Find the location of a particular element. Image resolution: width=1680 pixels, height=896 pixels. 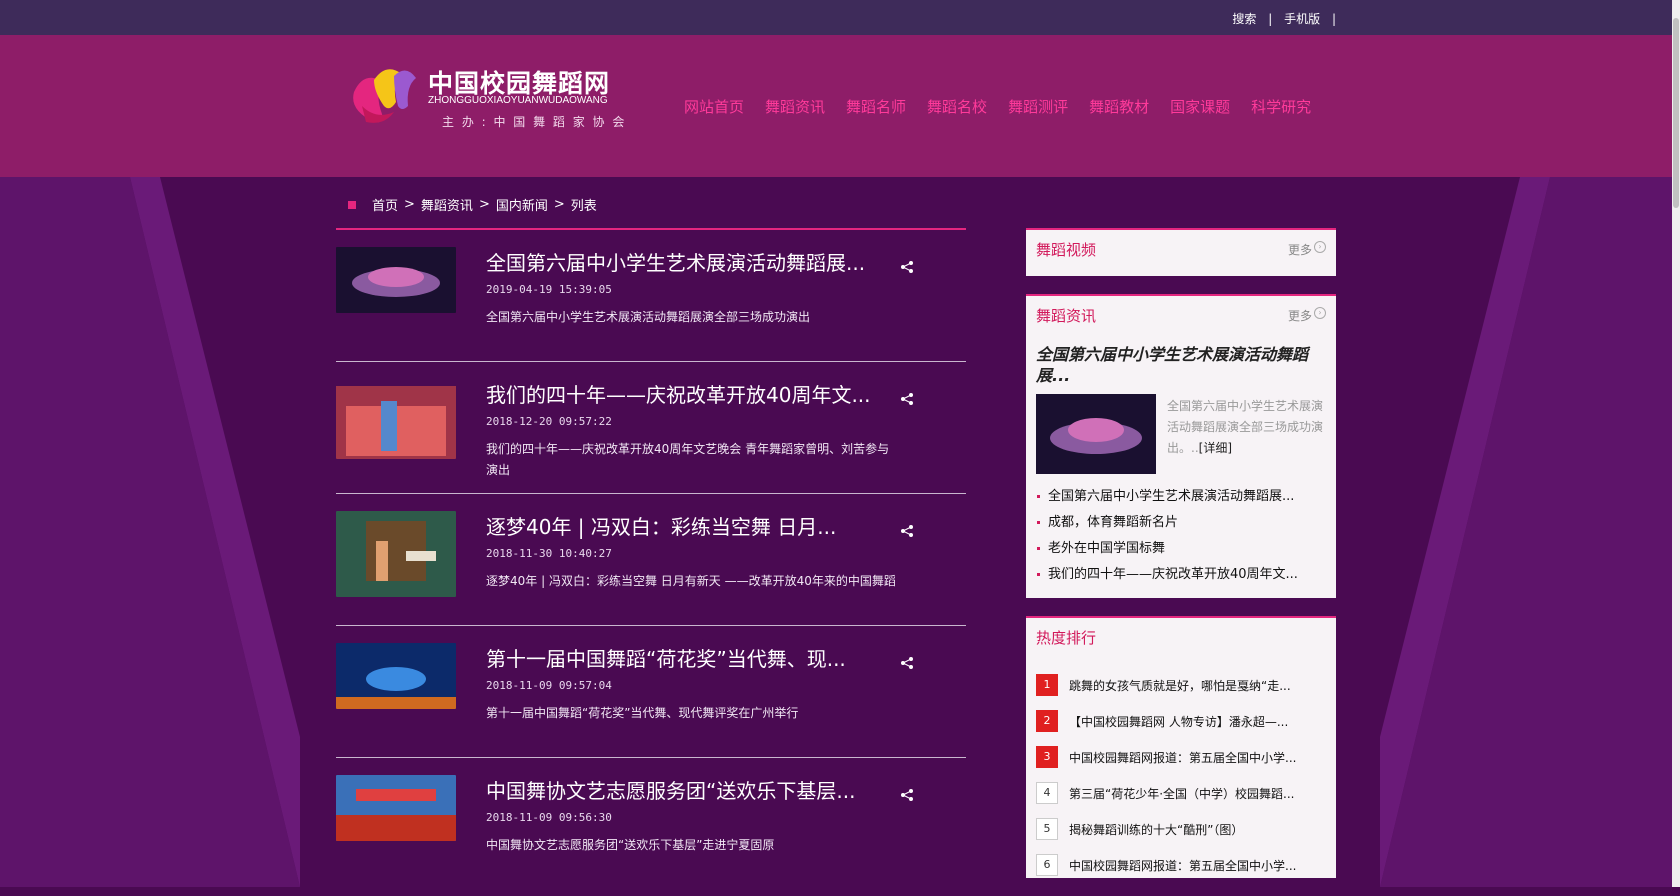

stage-decoration-left is located at coordinates (150, 532).